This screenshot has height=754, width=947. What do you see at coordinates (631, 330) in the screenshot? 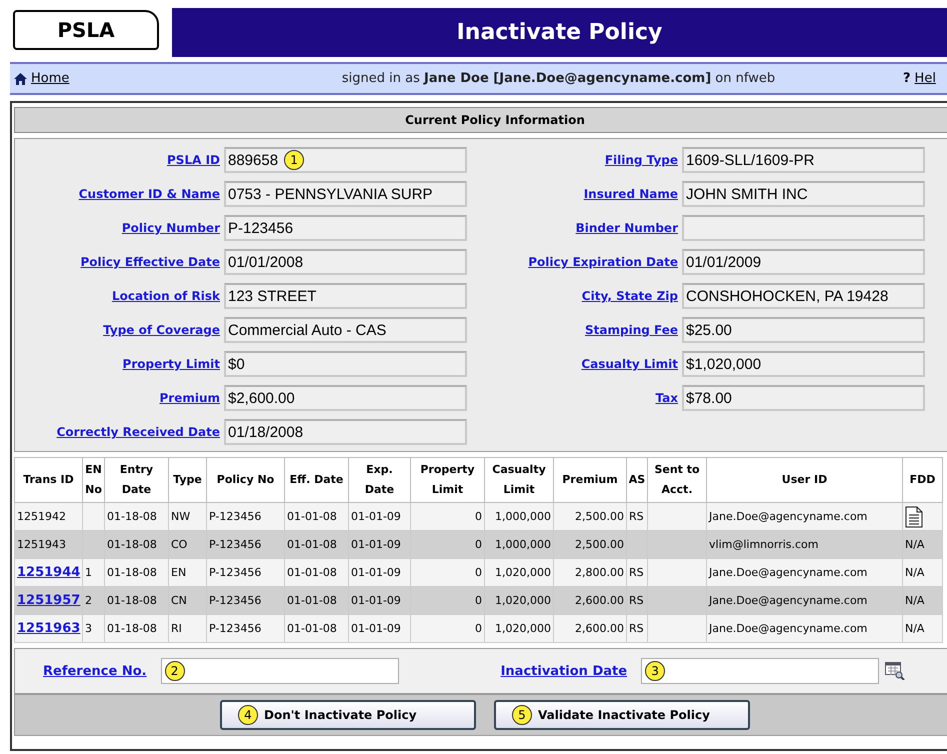
I see `field-label-link: Stamping Fee` at bounding box center [631, 330].